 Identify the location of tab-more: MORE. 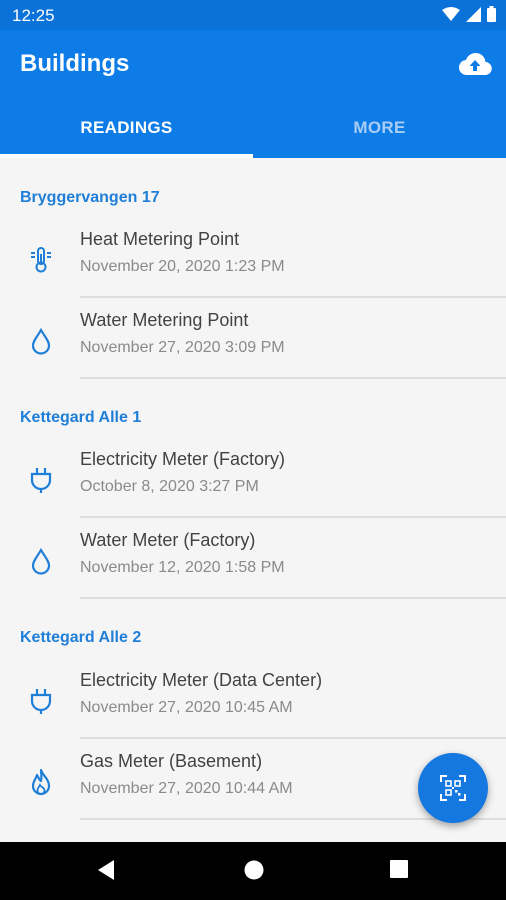
(379, 128).